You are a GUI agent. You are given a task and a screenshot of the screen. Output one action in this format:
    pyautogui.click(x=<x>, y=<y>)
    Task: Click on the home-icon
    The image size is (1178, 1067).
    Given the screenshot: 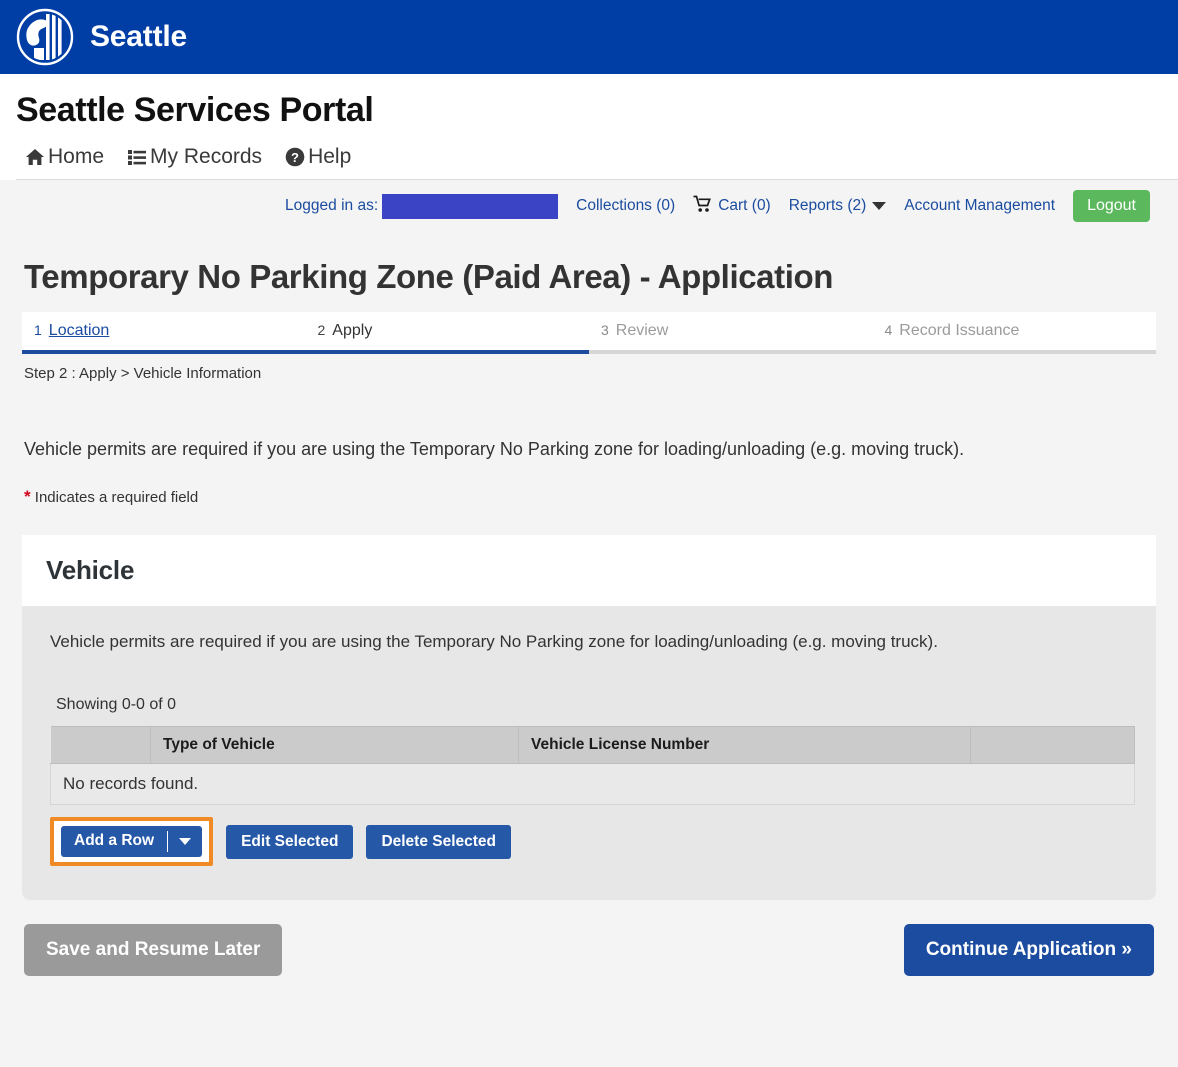 What is the action you would take?
    pyautogui.click(x=35, y=157)
    